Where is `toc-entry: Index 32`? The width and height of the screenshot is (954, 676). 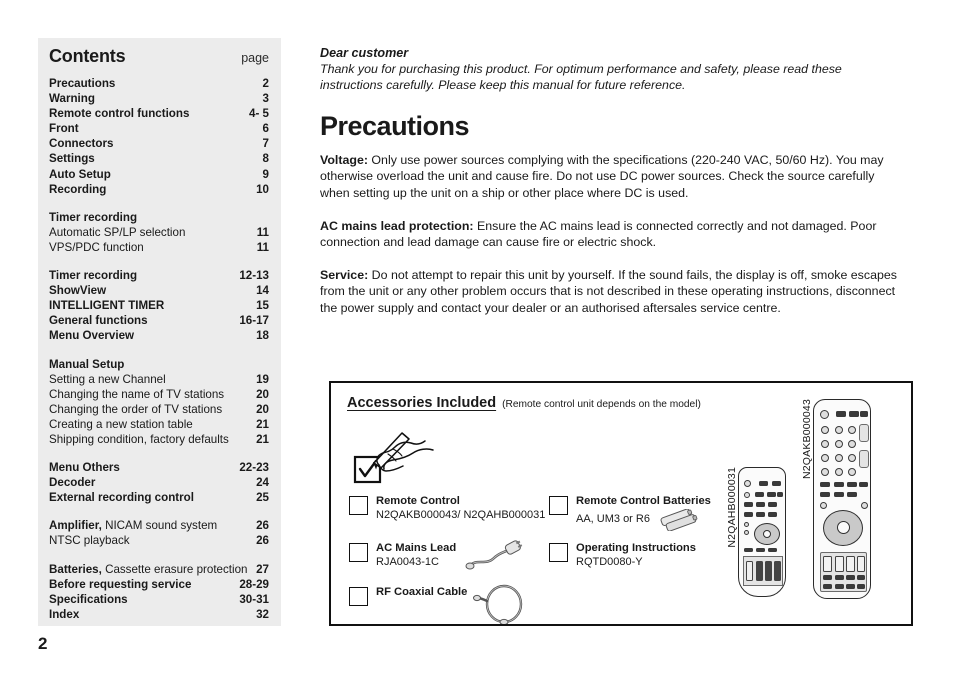
toc-entry: Index 32 is located at coordinates (159, 614).